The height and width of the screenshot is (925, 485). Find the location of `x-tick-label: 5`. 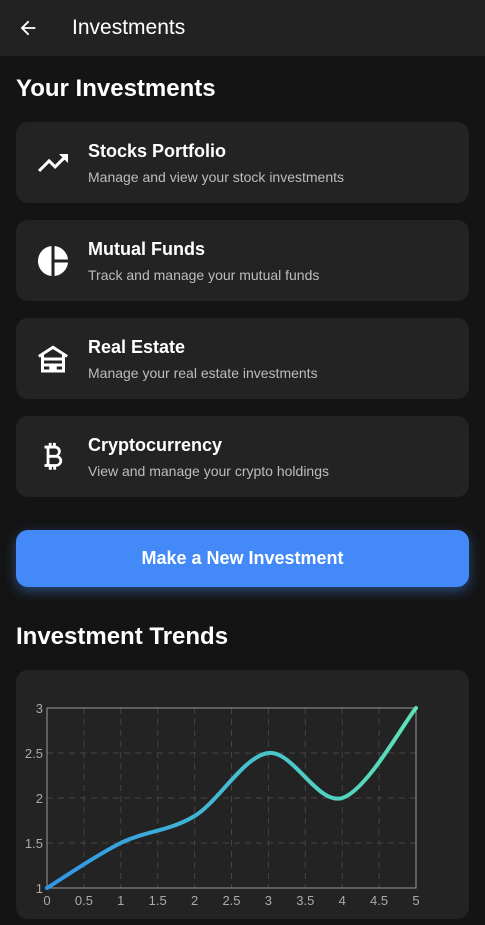

x-tick-label: 5 is located at coordinates (415, 900).